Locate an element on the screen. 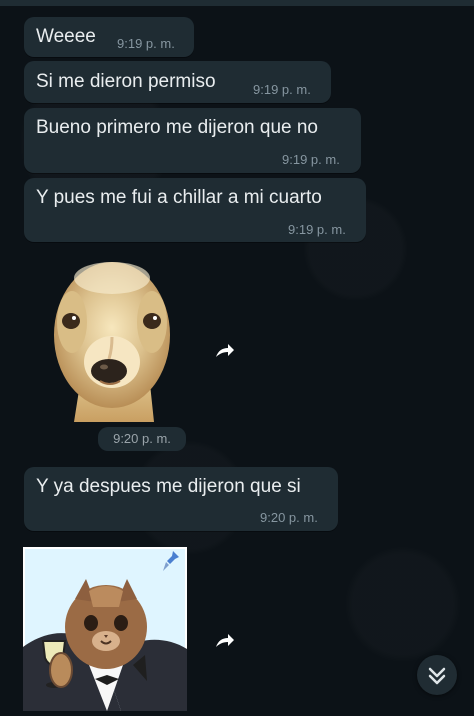 The width and height of the screenshot is (474, 716). message-text: Weeee is located at coordinates (66, 36).